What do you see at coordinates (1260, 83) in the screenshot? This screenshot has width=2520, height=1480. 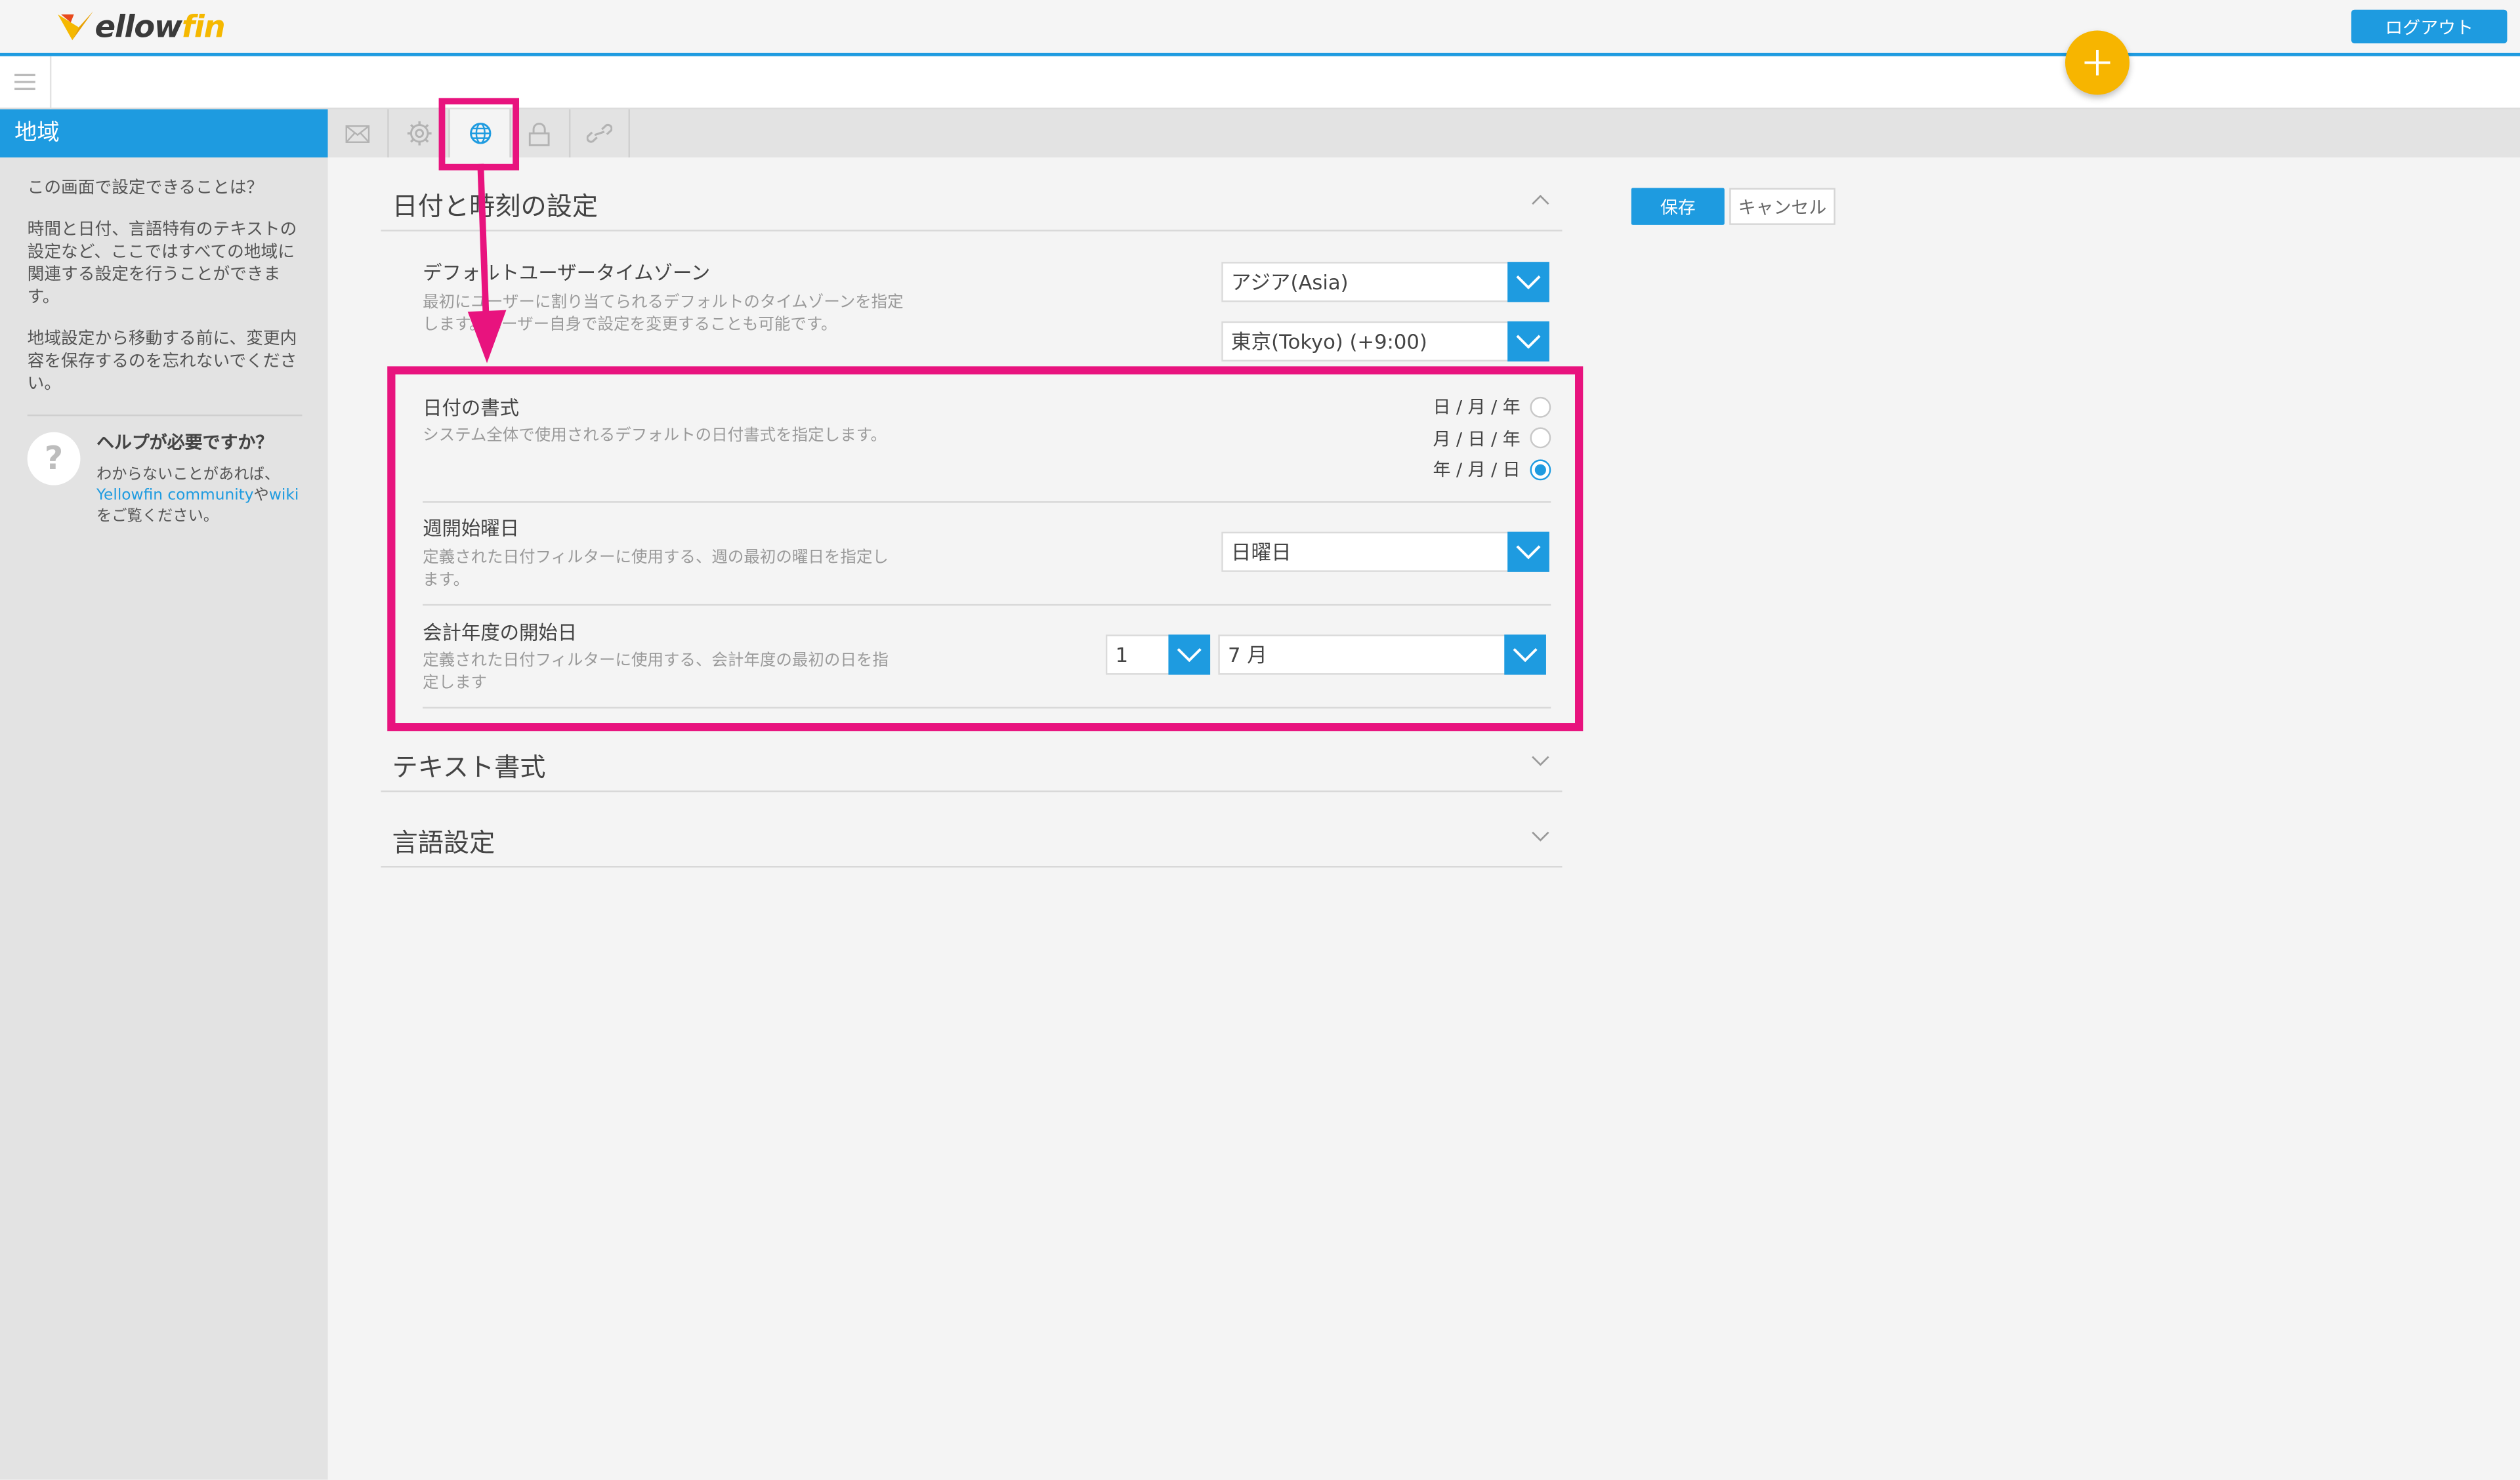 I see `secondary-bar` at bounding box center [1260, 83].